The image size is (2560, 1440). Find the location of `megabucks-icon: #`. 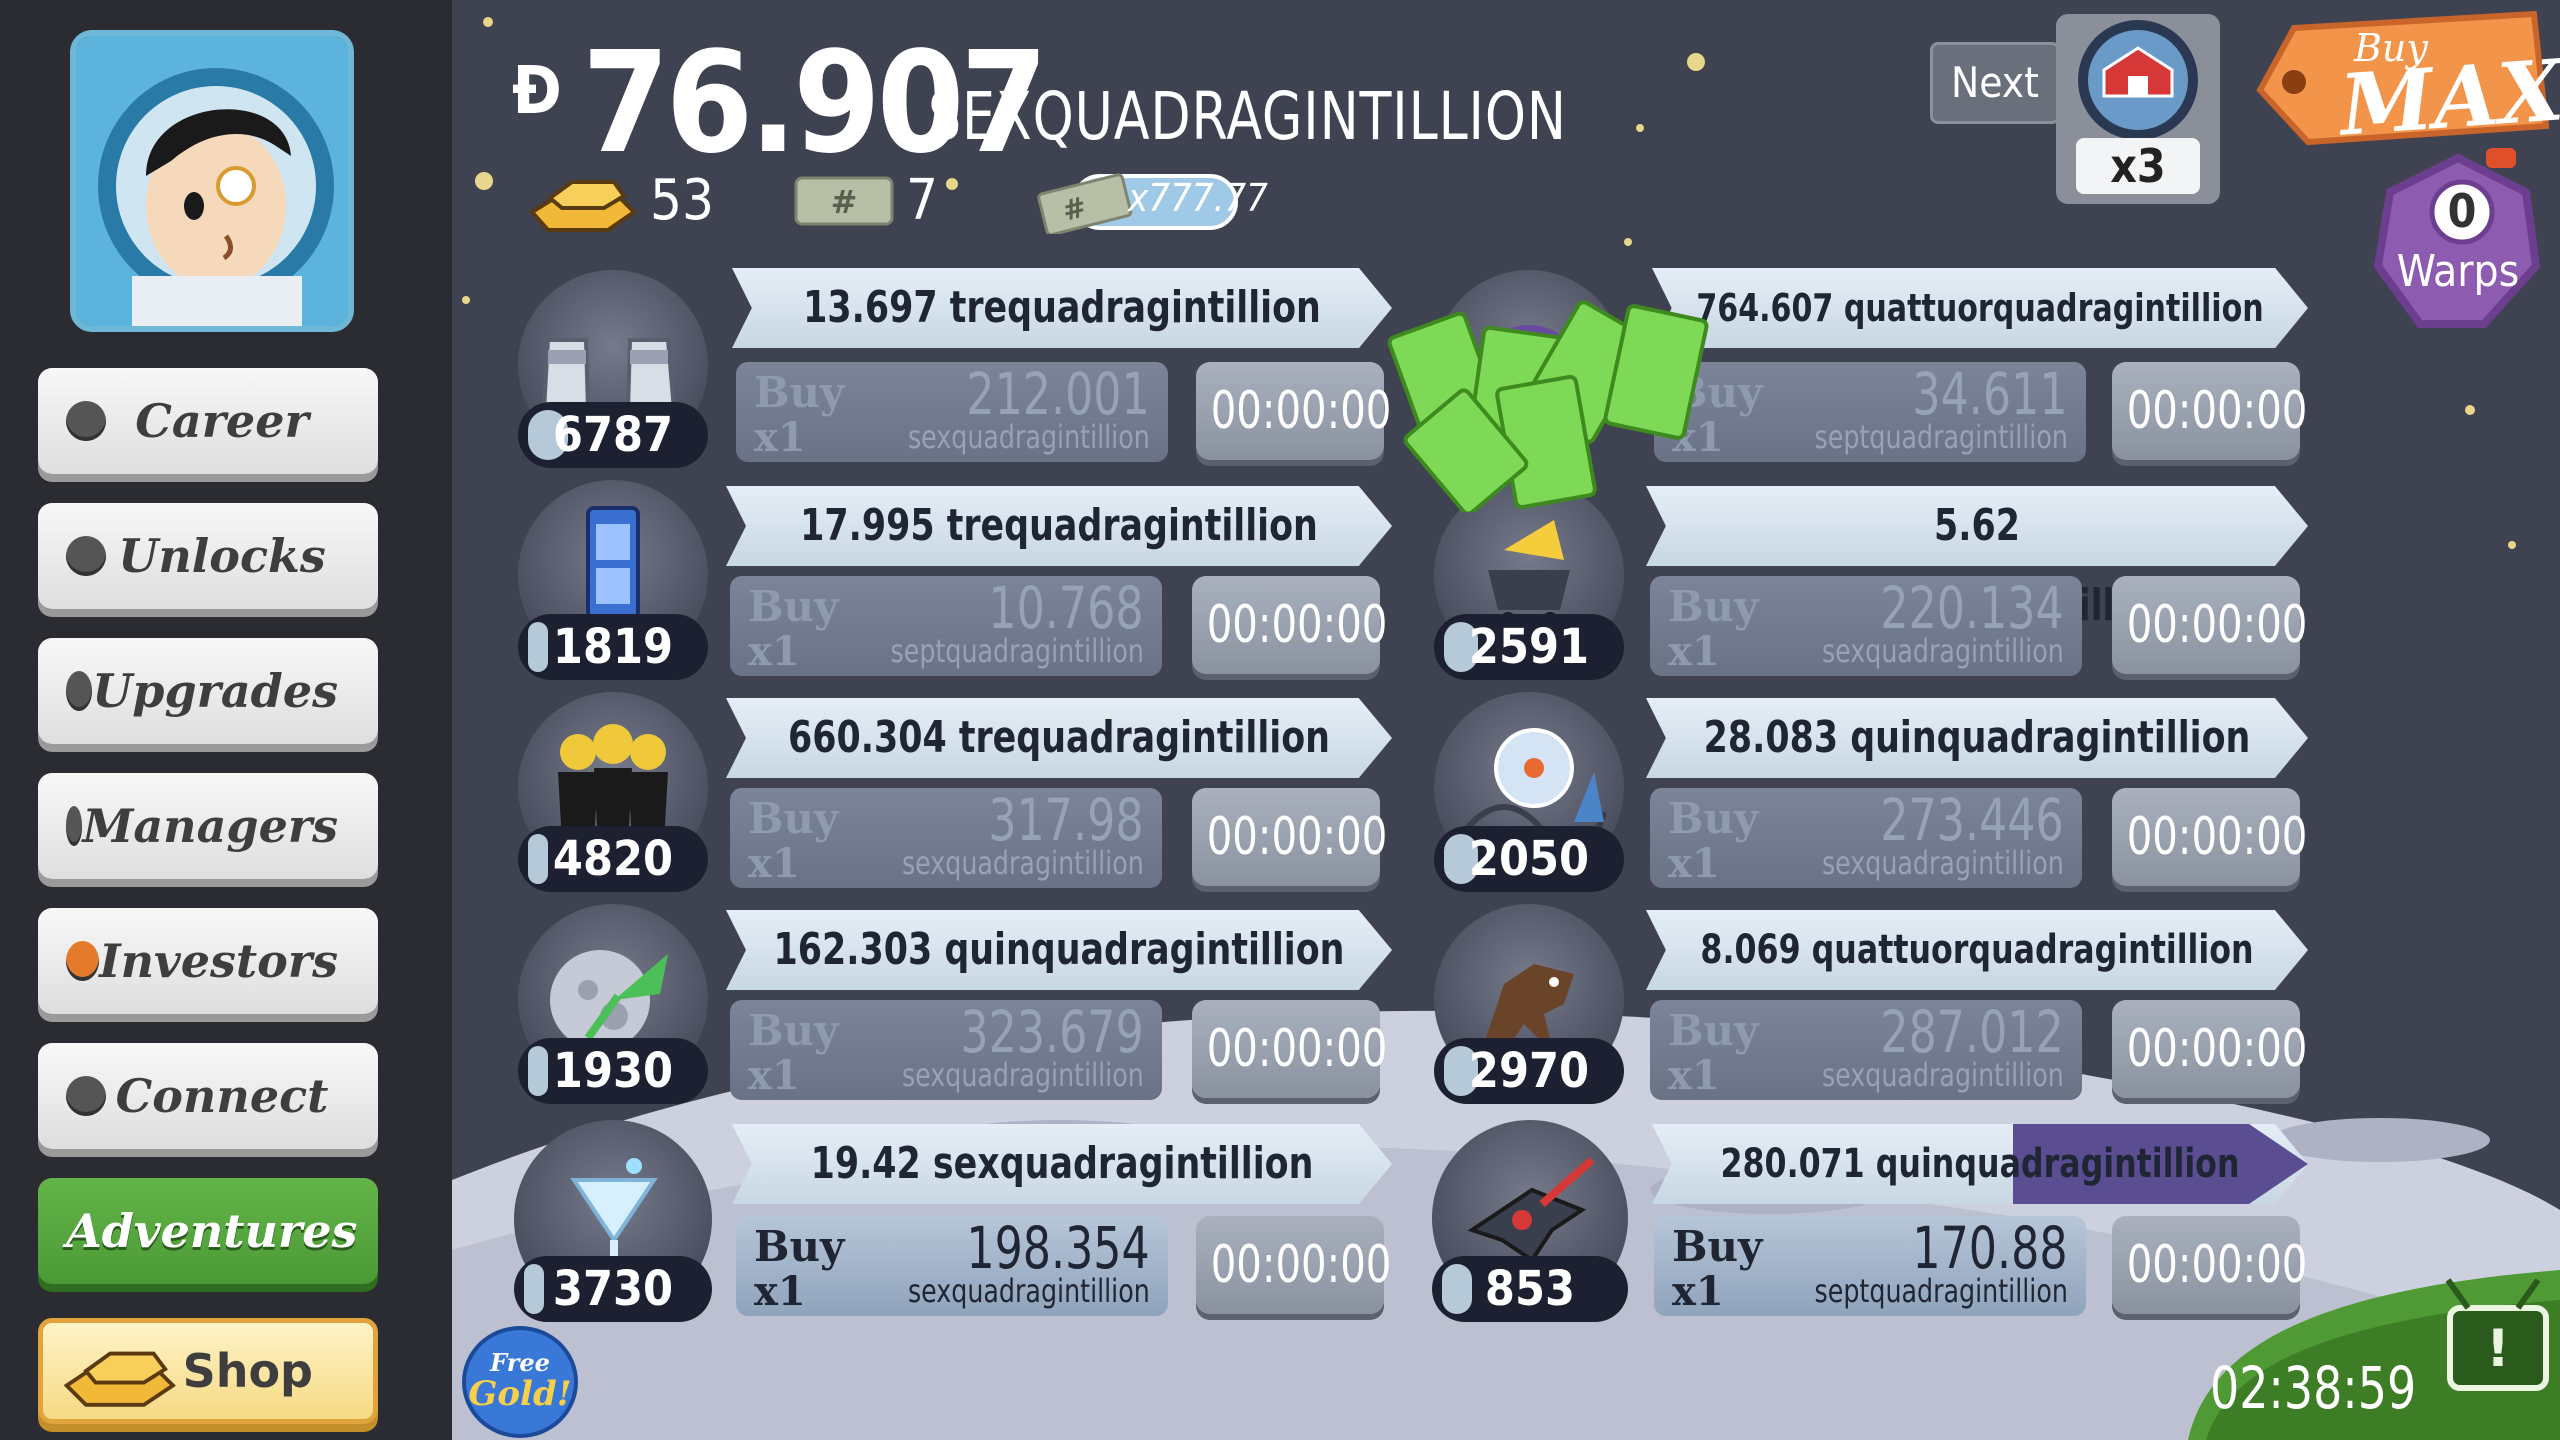

megabucks-icon: # is located at coordinates (844, 201).